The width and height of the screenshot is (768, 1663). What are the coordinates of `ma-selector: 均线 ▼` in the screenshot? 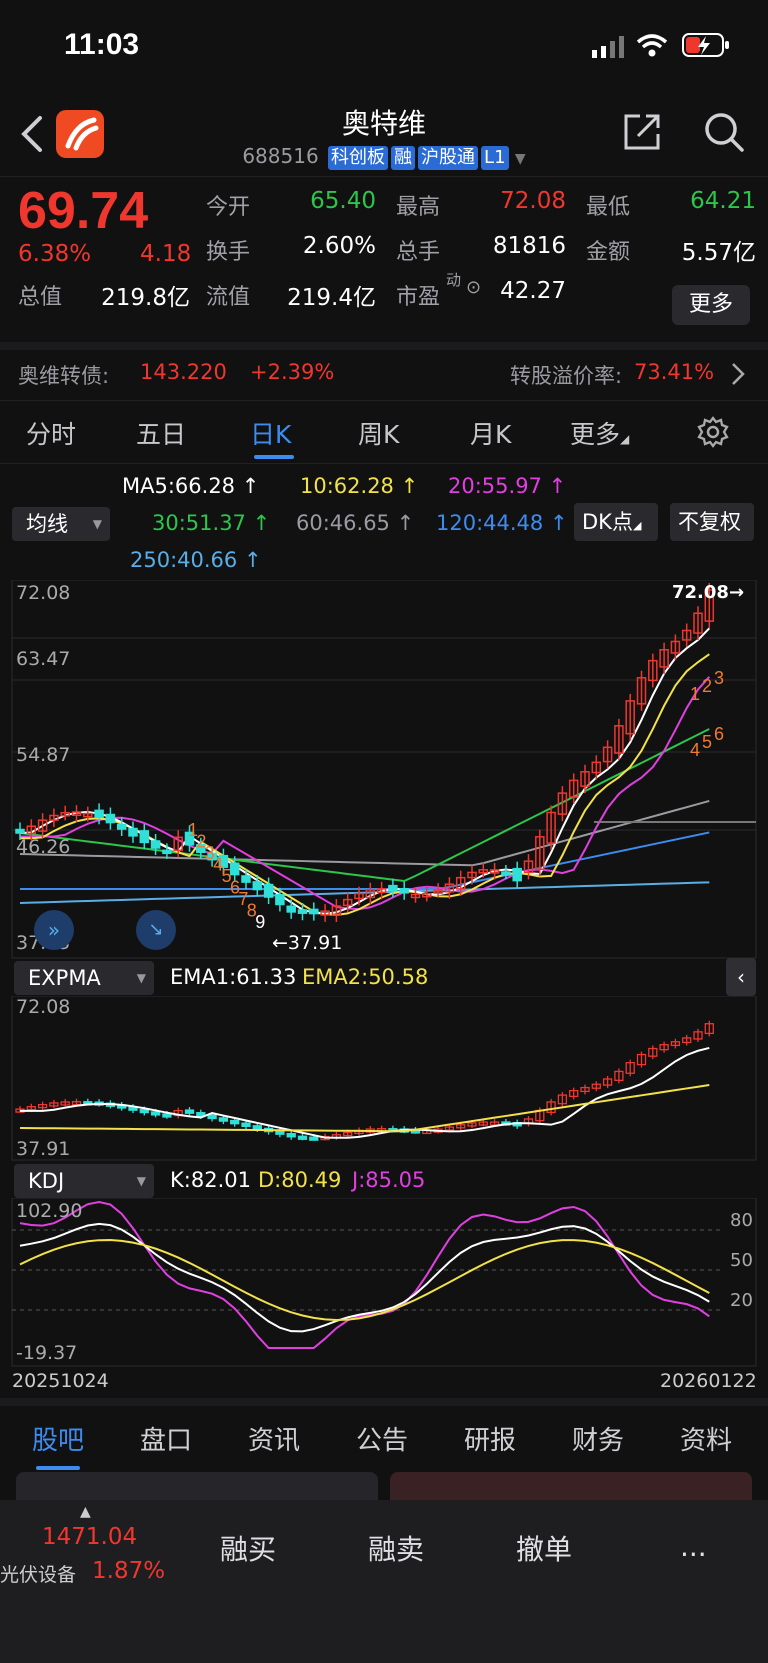 It's located at (61, 524).